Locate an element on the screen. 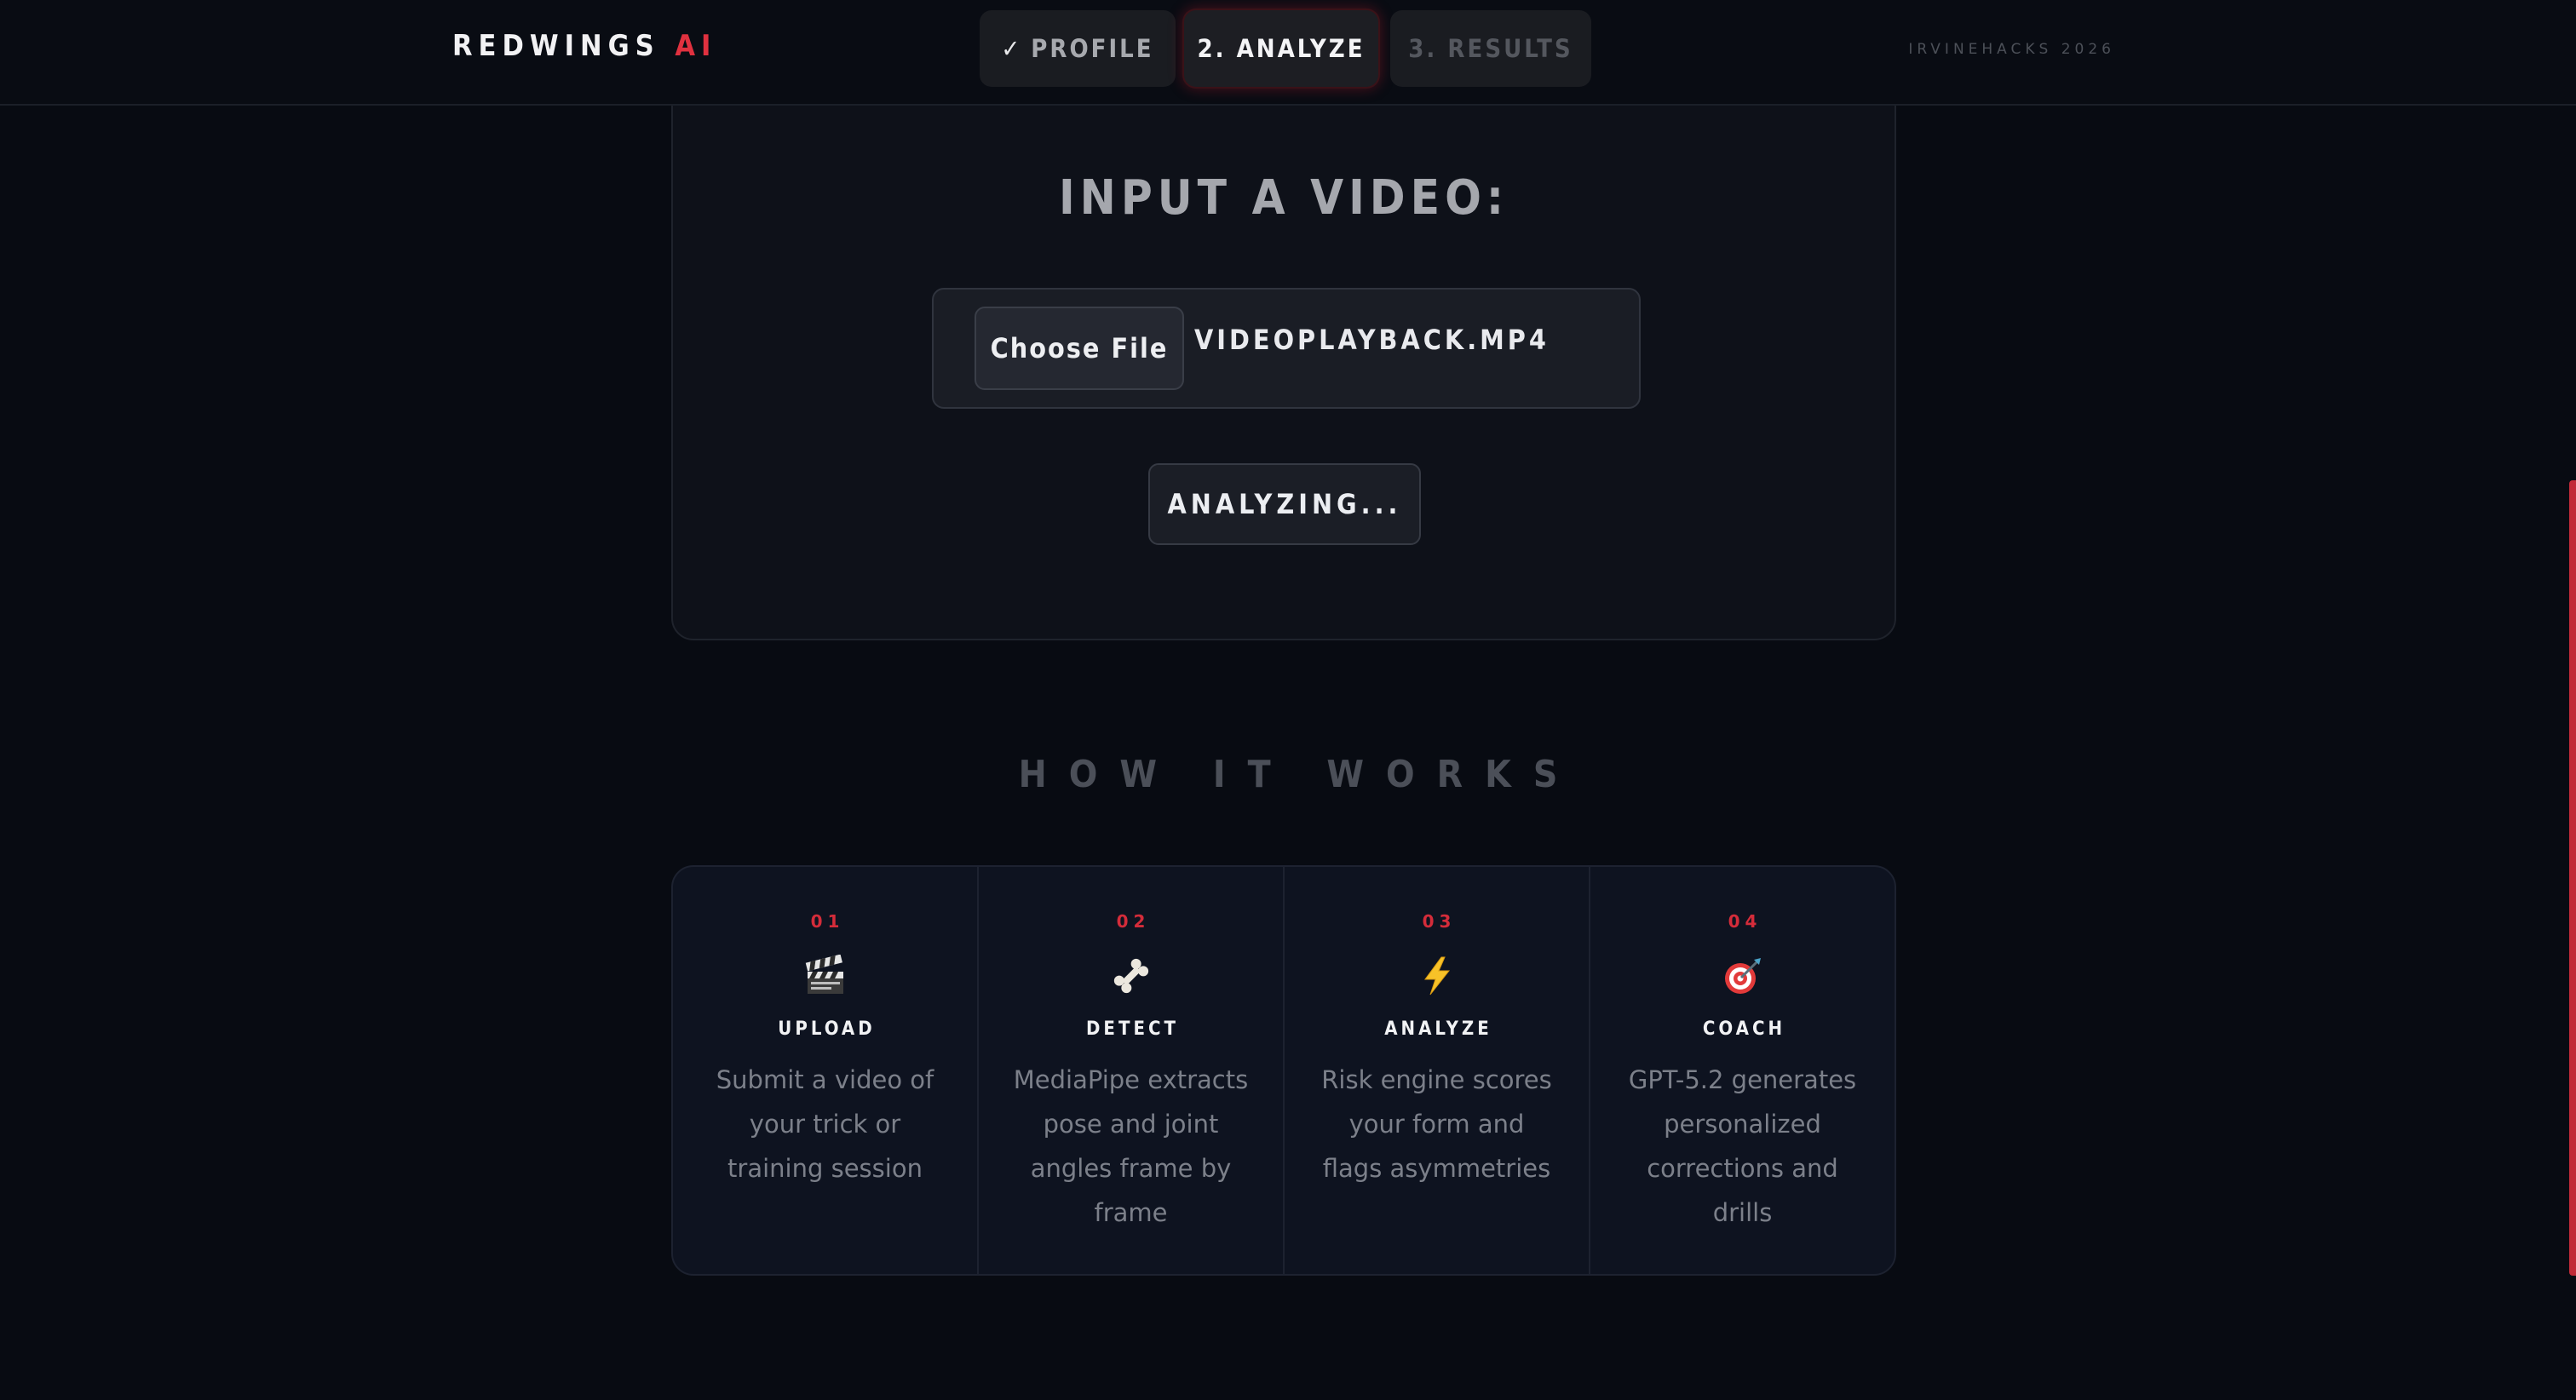  brand-accent: AI is located at coordinates (696, 46).